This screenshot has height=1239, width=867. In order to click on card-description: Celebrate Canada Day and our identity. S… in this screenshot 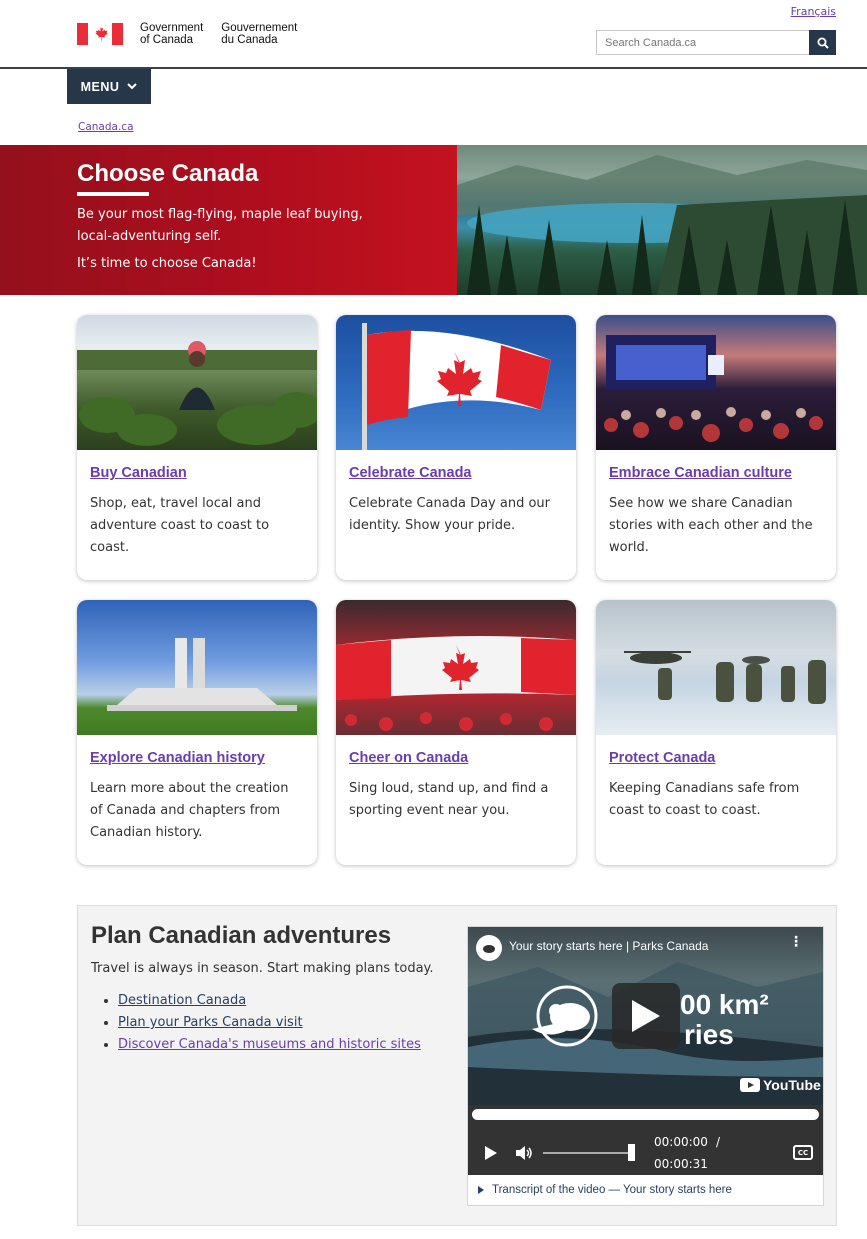, I will do `click(450, 514)`.